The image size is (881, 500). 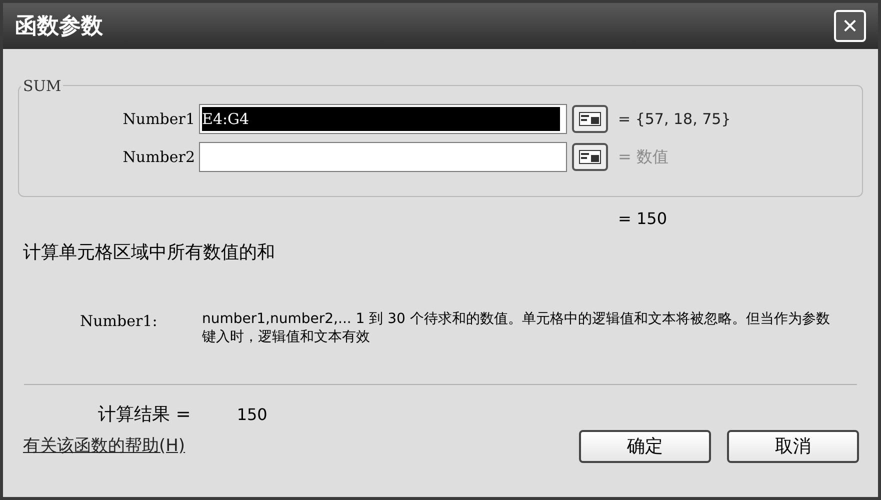 I want to click on formula-result: = 150, so click(x=643, y=219).